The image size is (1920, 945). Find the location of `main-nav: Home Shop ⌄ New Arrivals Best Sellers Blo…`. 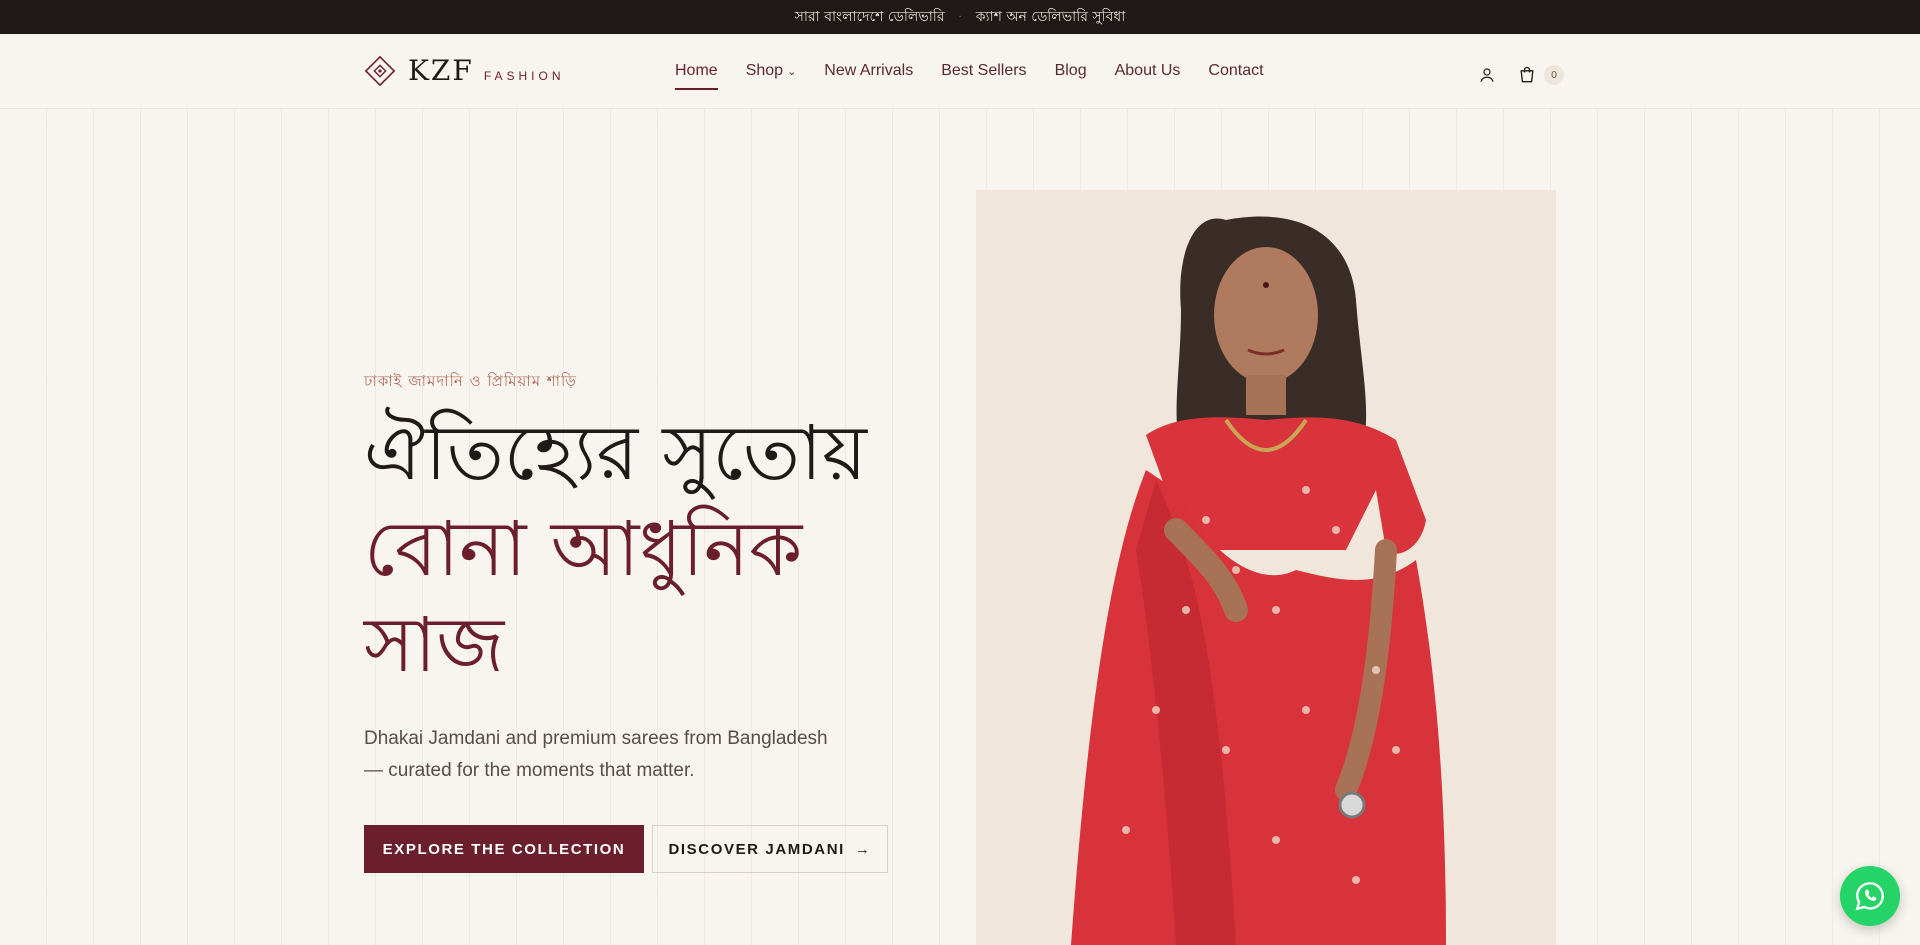

main-nav: Home Shop ⌄ New Arrivals Best Sellers Blo… is located at coordinates (969, 76).